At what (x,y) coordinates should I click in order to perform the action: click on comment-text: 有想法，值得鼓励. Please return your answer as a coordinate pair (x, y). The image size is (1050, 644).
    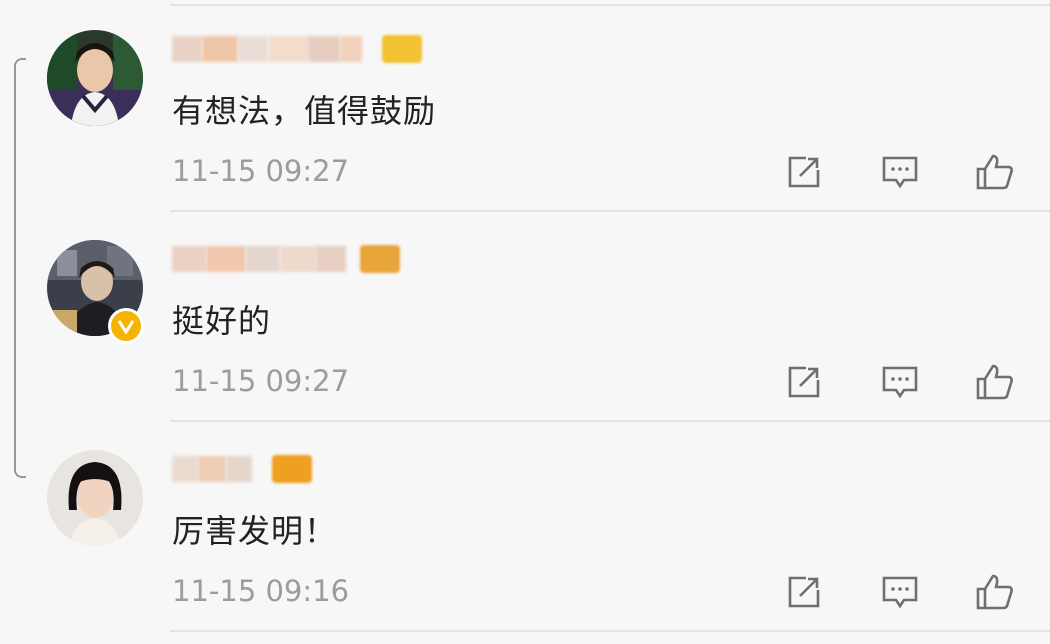
    Looking at the image, I should click on (304, 111).